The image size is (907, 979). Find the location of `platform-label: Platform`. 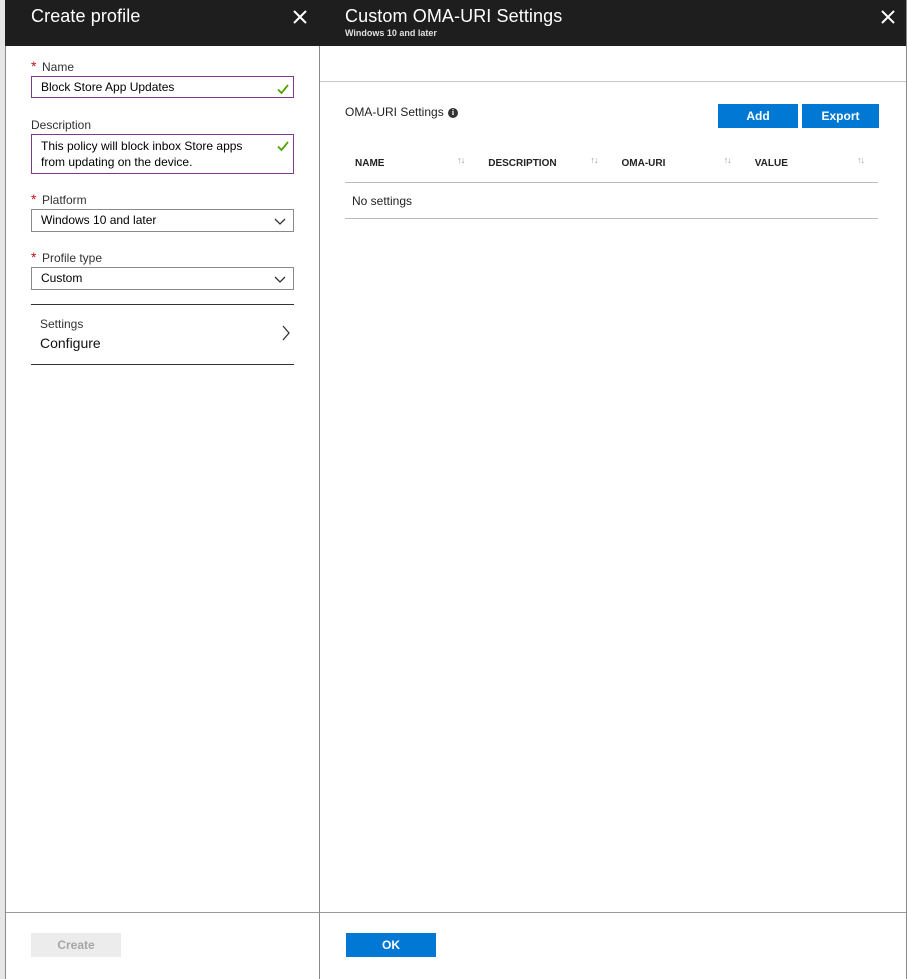

platform-label: Platform is located at coordinates (64, 200).